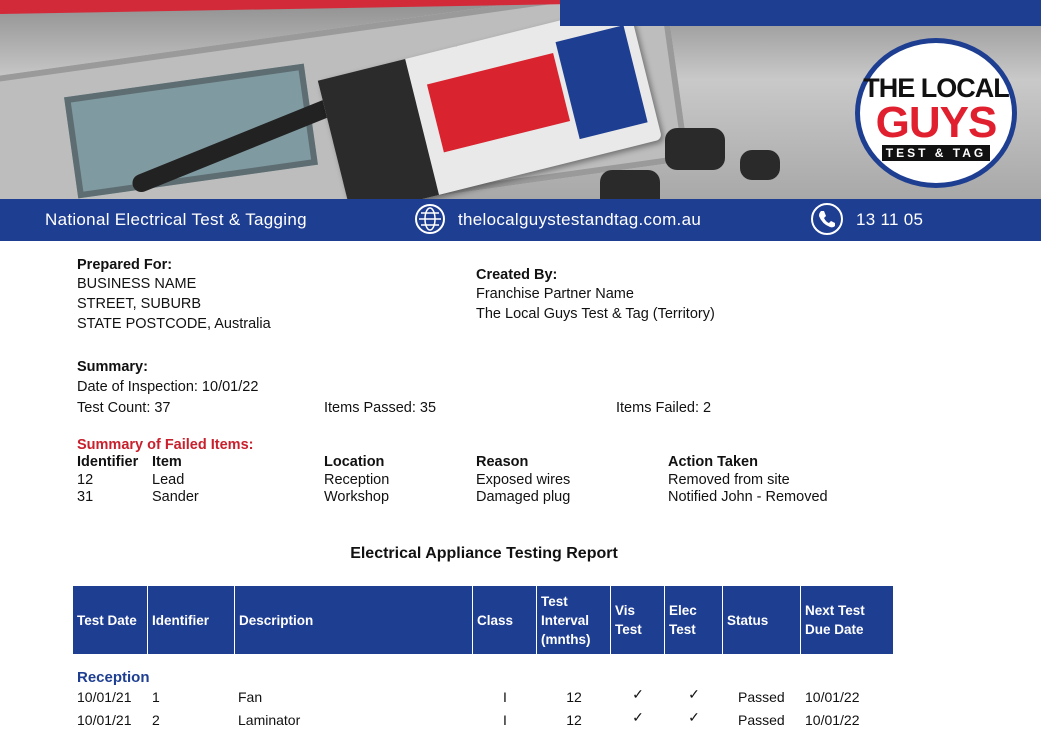 This screenshot has height=734, width=1041. I want to click on website-link: thelocalguystestandtag.com.au, so click(579, 220).